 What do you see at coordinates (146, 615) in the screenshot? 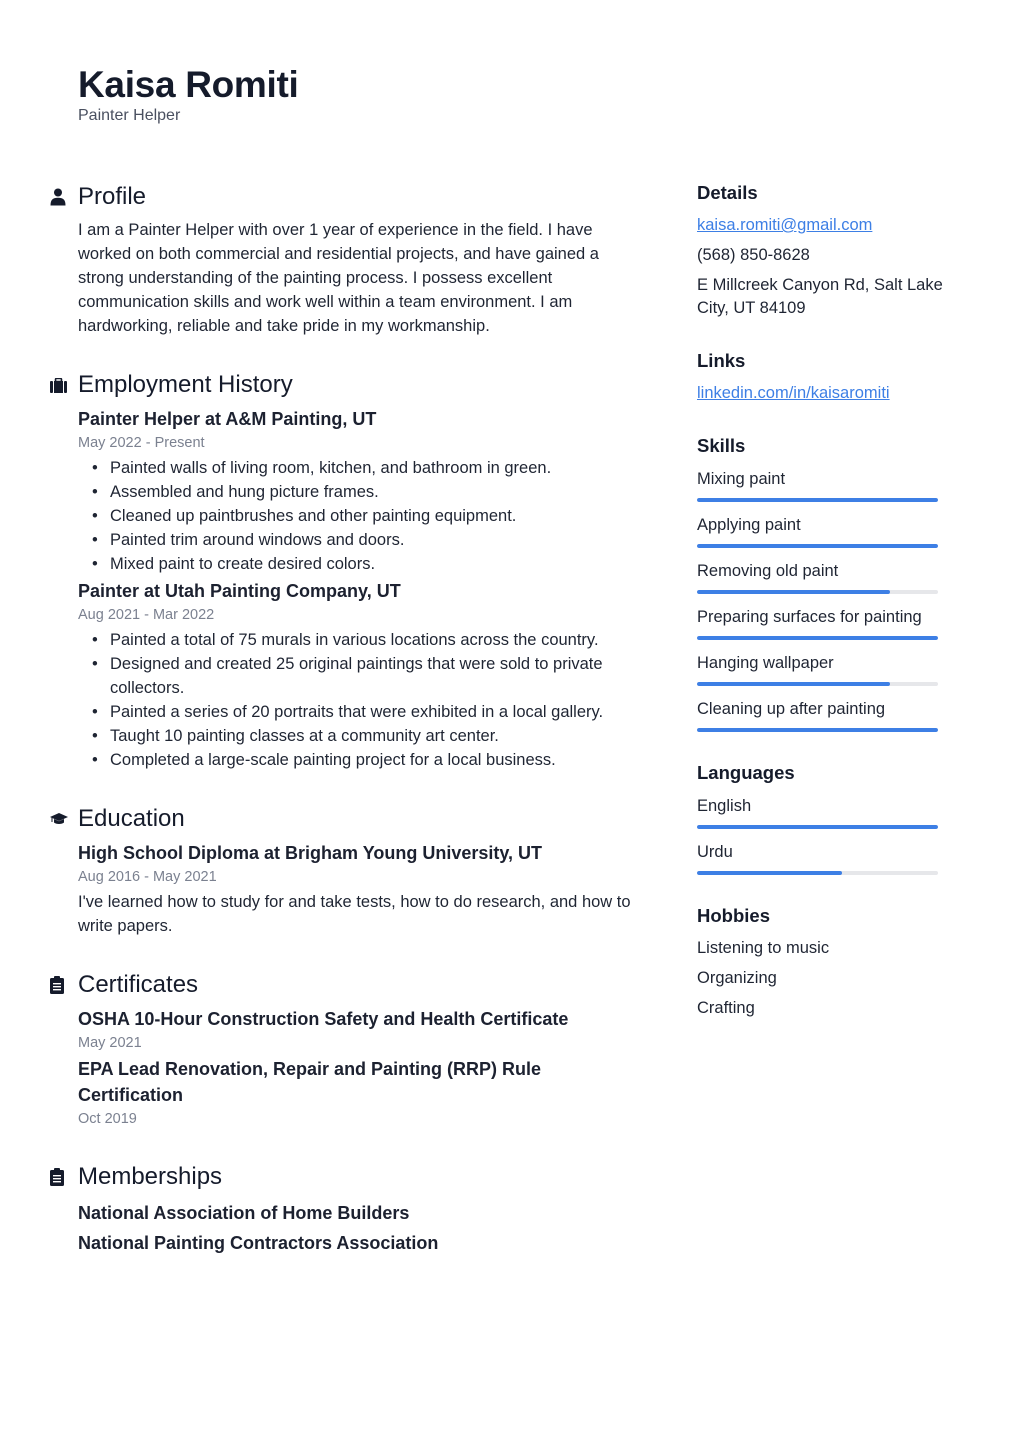
I see `job-dates: Aug 2021 - Mar 2022` at bounding box center [146, 615].